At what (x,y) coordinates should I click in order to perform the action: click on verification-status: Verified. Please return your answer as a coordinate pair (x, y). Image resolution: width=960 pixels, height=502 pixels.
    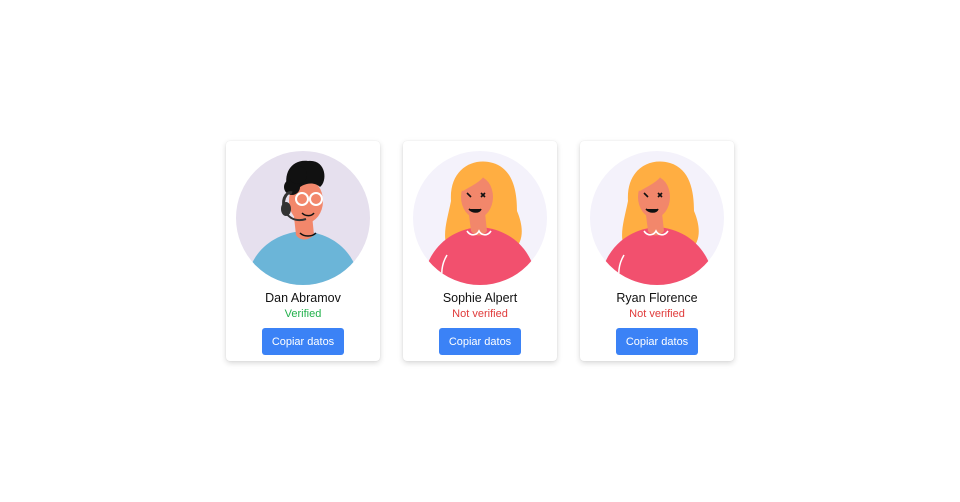
    Looking at the image, I should click on (303, 314).